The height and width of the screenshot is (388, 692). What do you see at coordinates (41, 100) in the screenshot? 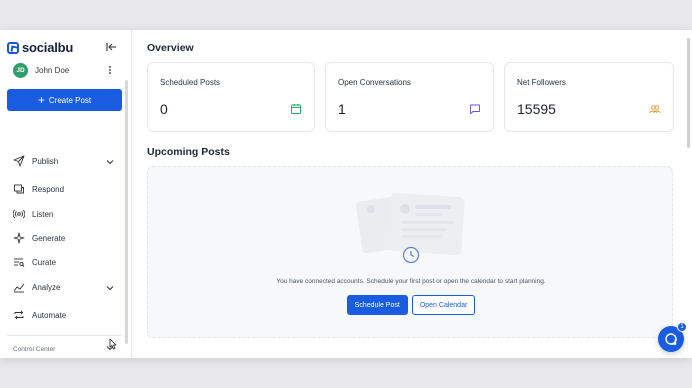
I see `plus-icon: +` at bounding box center [41, 100].